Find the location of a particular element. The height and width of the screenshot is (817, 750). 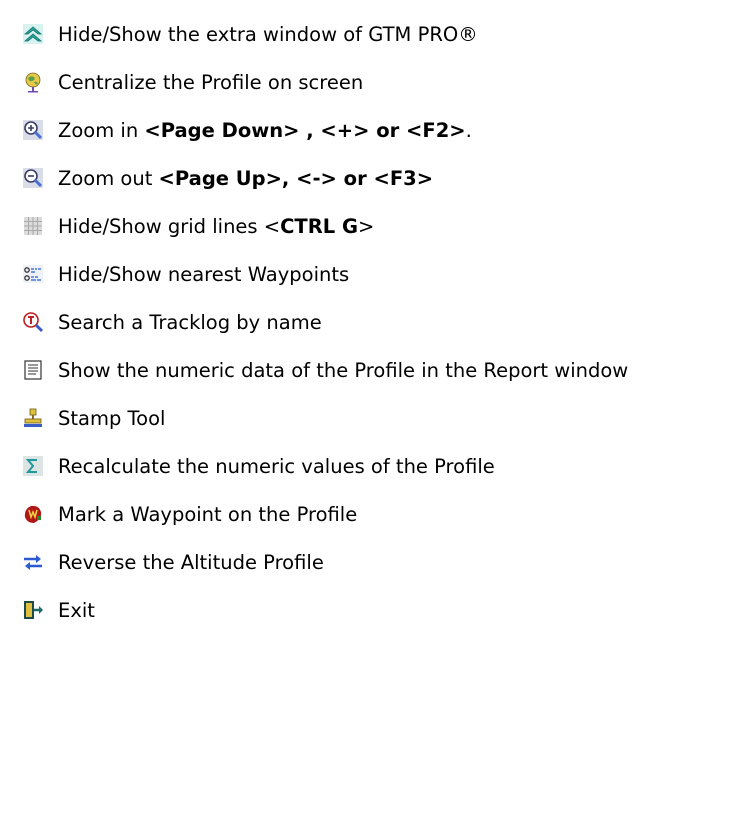

help-item-label: Exit is located at coordinates (76, 610).